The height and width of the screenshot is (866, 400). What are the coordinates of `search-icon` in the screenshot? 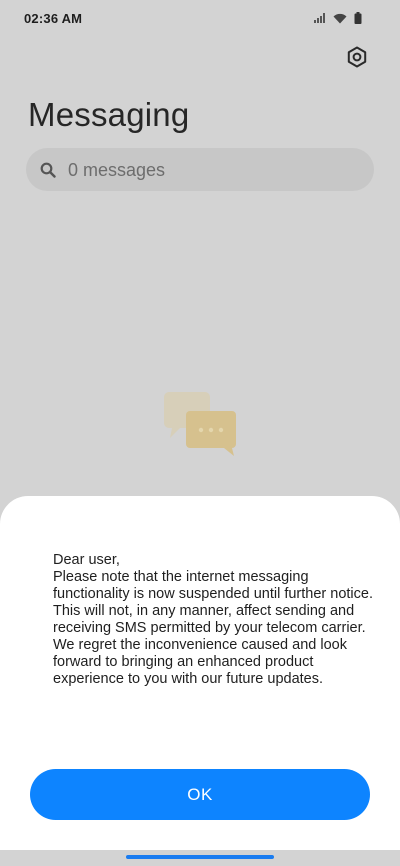 It's located at (48, 172).